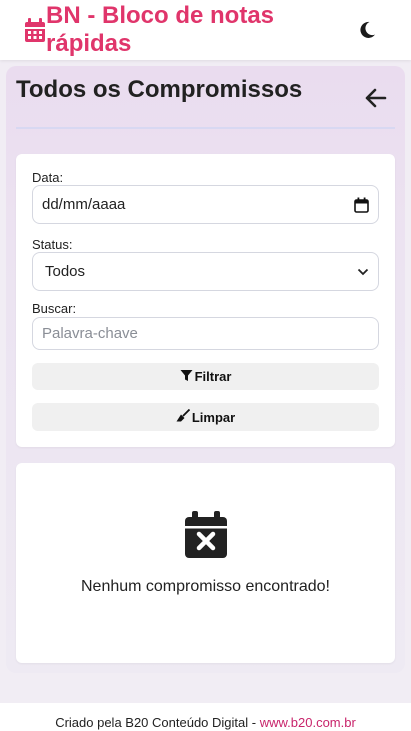 This screenshot has width=411, height=731. I want to click on broom-icon, so click(184, 416).